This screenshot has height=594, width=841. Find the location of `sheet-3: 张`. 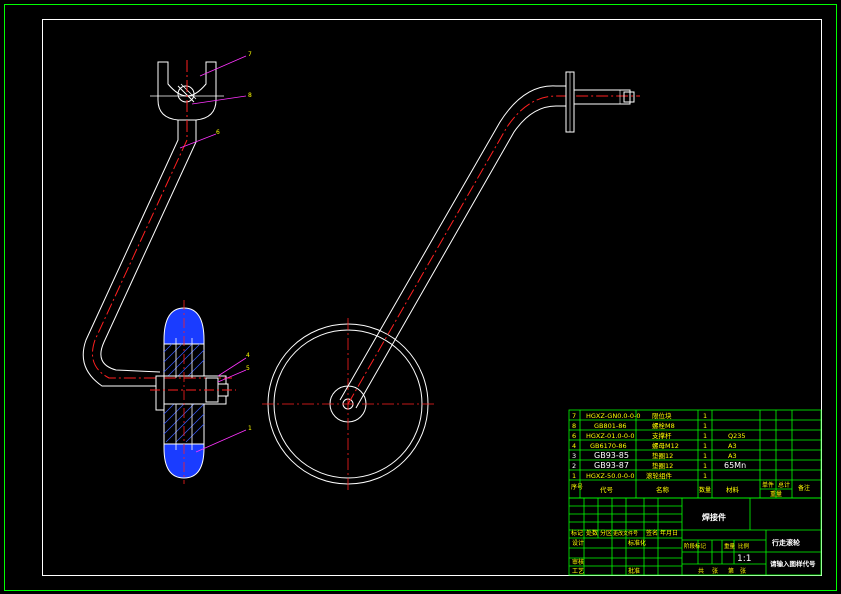

sheet-3: 张 is located at coordinates (743, 571).